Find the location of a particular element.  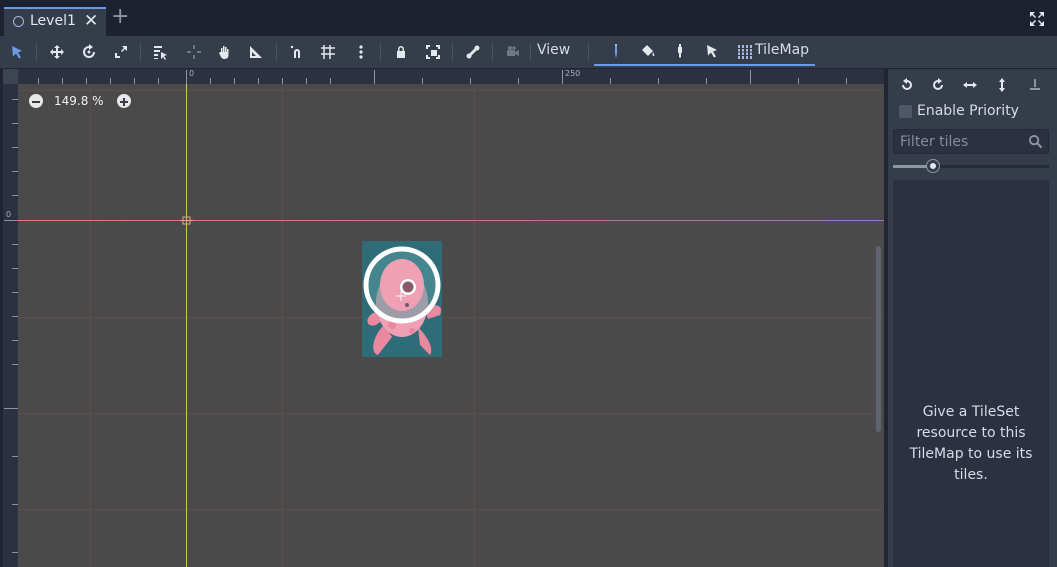

filter-tiles-input is located at coordinates (971, 141).